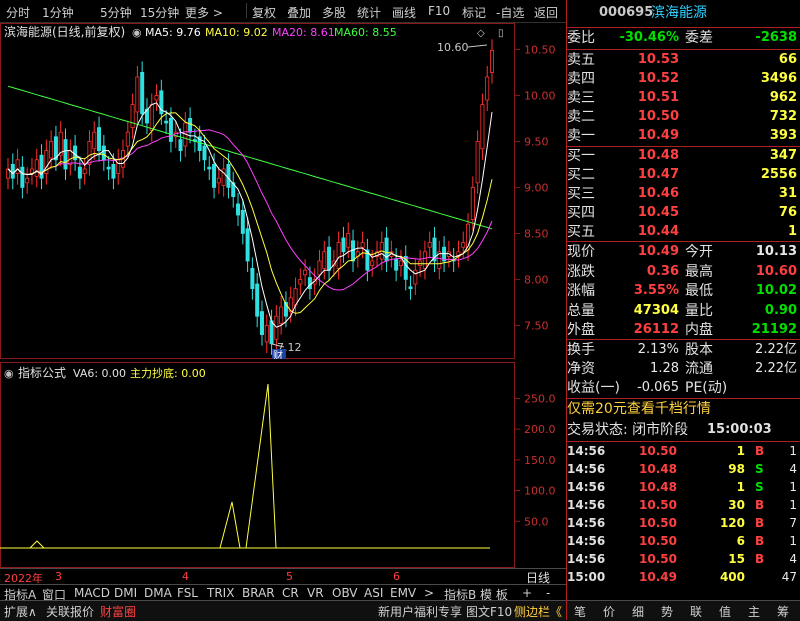 Image resolution: width=800 pixels, height=621 pixels. Describe the element at coordinates (373, 593) in the screenshot. I see `tab-asi: ASI` at that location.